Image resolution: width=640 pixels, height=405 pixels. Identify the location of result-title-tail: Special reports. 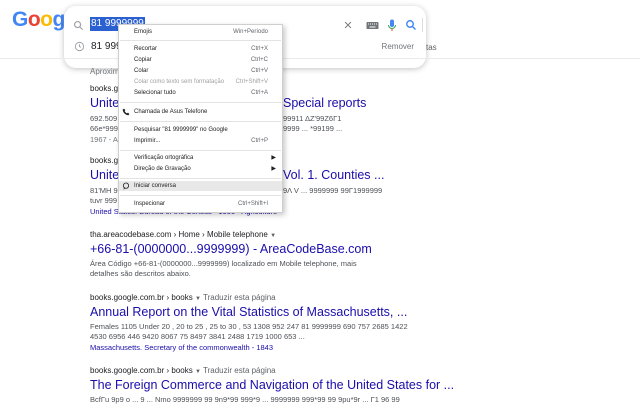
(324, 103).